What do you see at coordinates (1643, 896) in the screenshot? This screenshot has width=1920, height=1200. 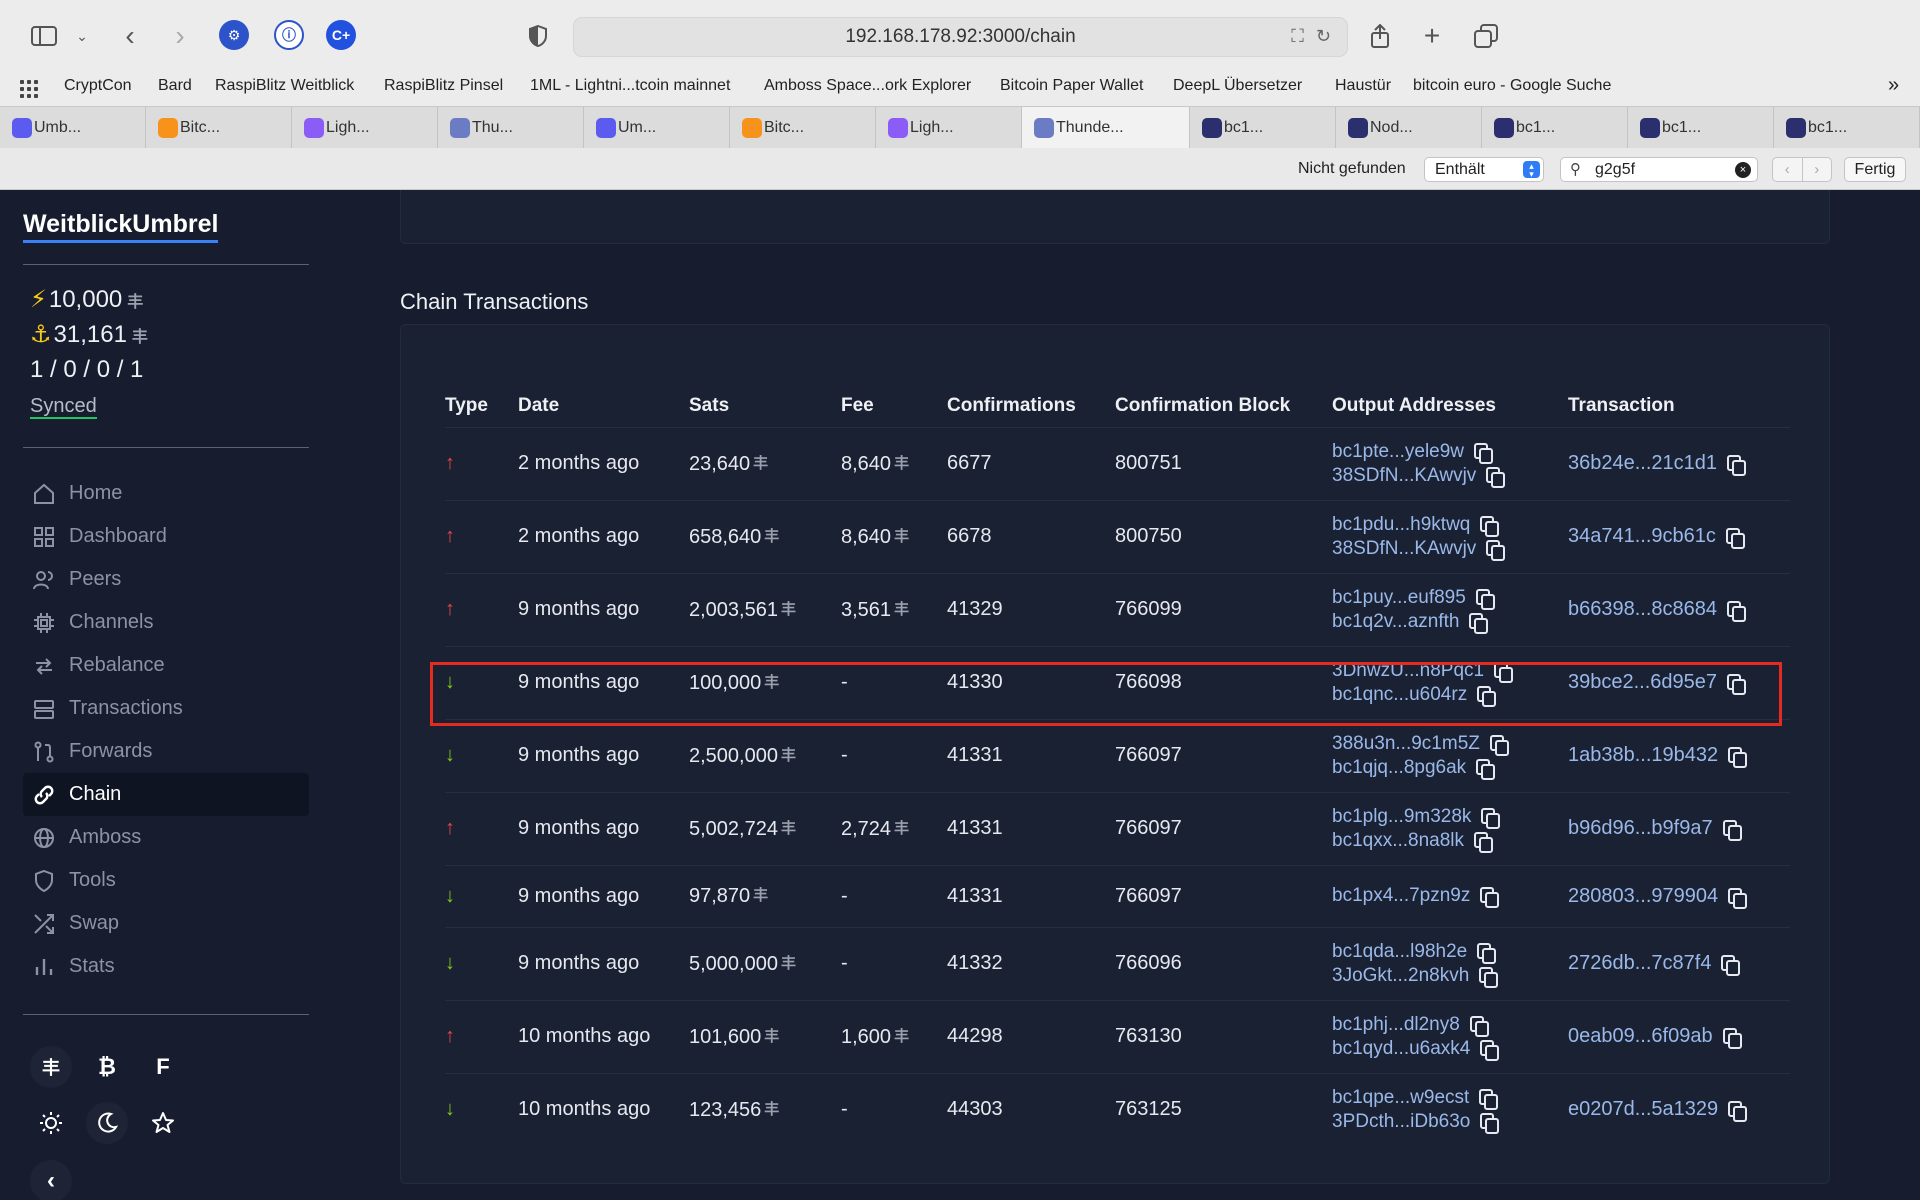 I see `transaction-link: 280803...979904` at bounding box center [1643, 896].